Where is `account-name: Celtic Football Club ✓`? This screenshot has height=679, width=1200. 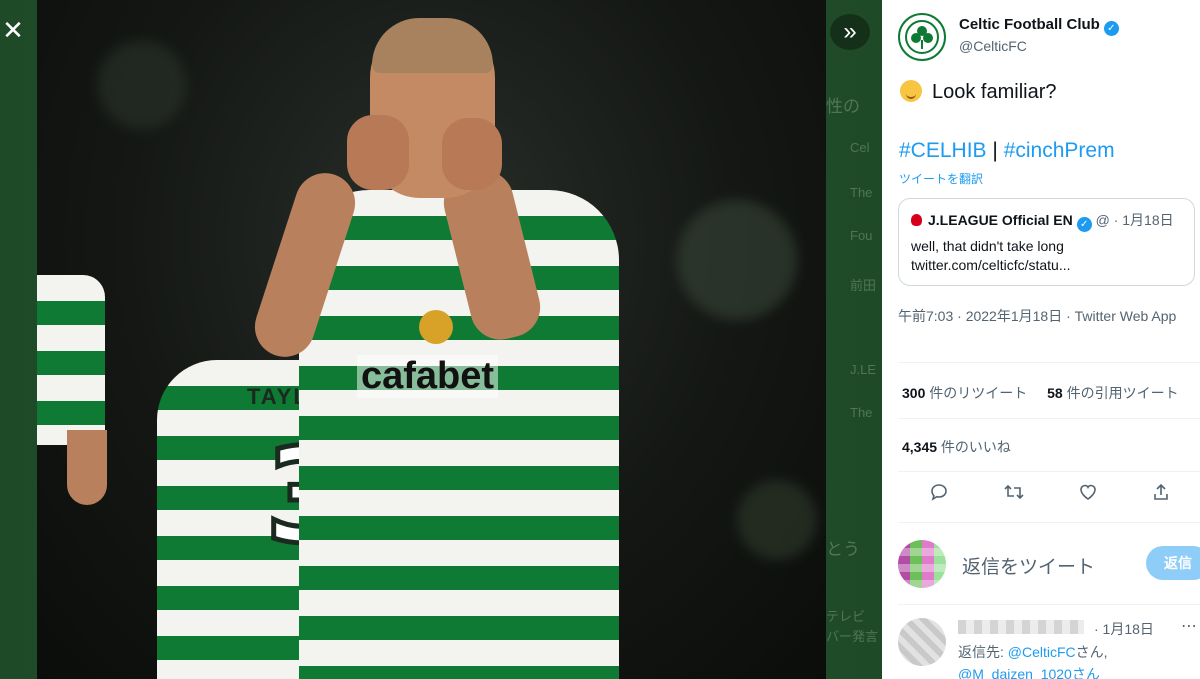
account-name: Celtic Football Club ✓ is located at coordinates (1039, 26).